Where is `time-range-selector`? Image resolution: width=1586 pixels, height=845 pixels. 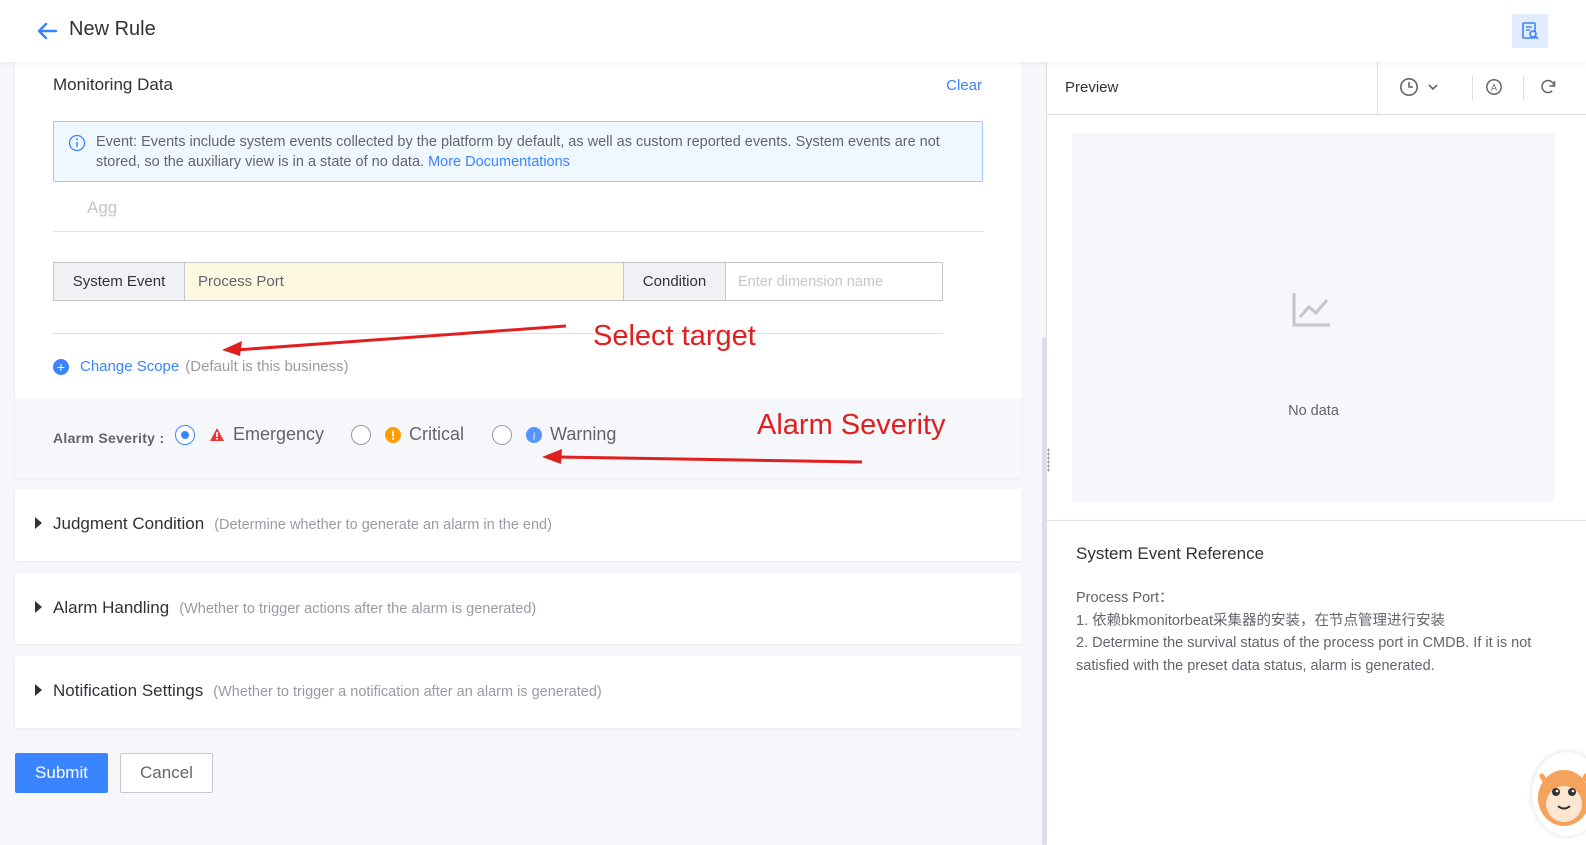 time-range-selector is located at coordinates (1419, 87).